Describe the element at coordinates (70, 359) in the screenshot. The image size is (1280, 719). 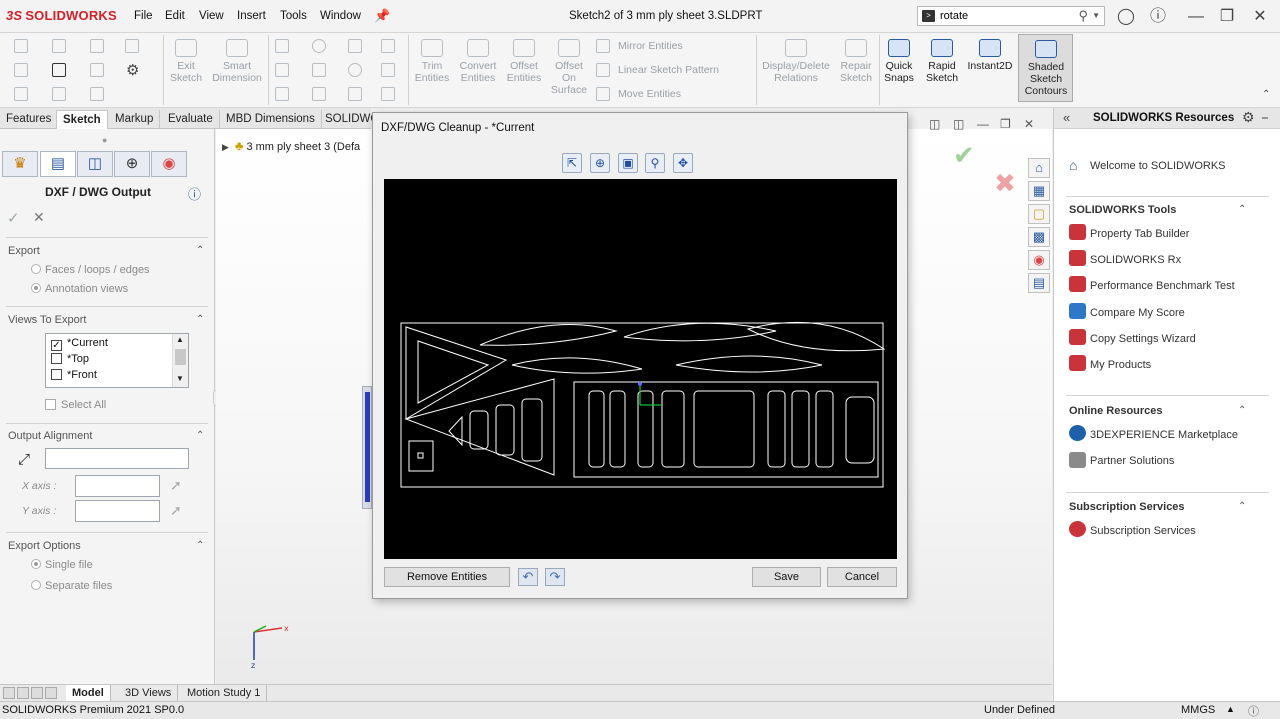
I see `view-top-checkbox: *Top` at that location.